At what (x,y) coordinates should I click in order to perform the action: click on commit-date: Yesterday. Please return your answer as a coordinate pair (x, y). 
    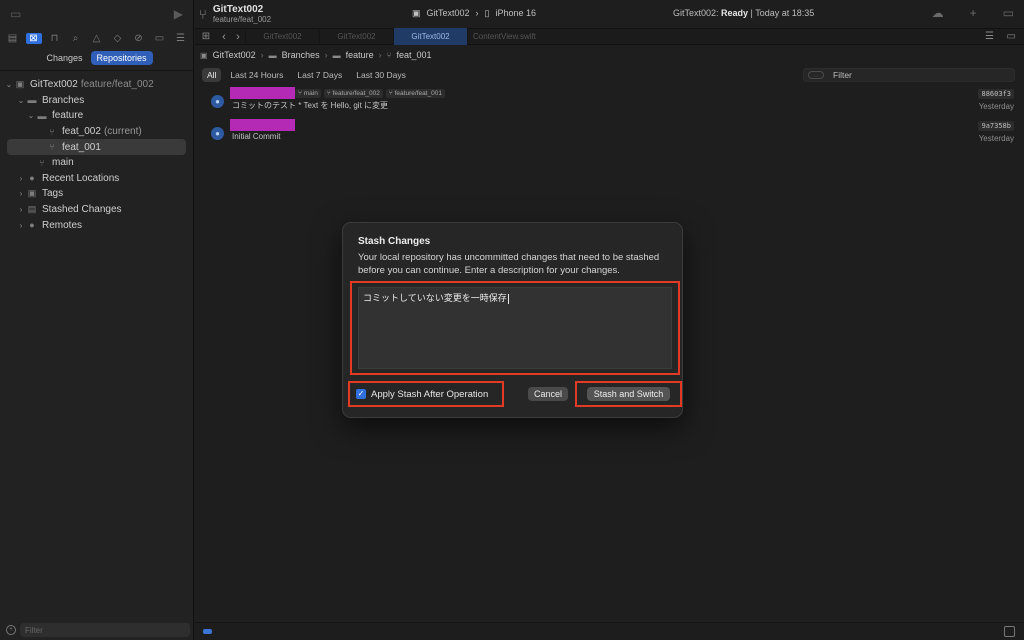
    Looking at the image, I should click on (996, 138).